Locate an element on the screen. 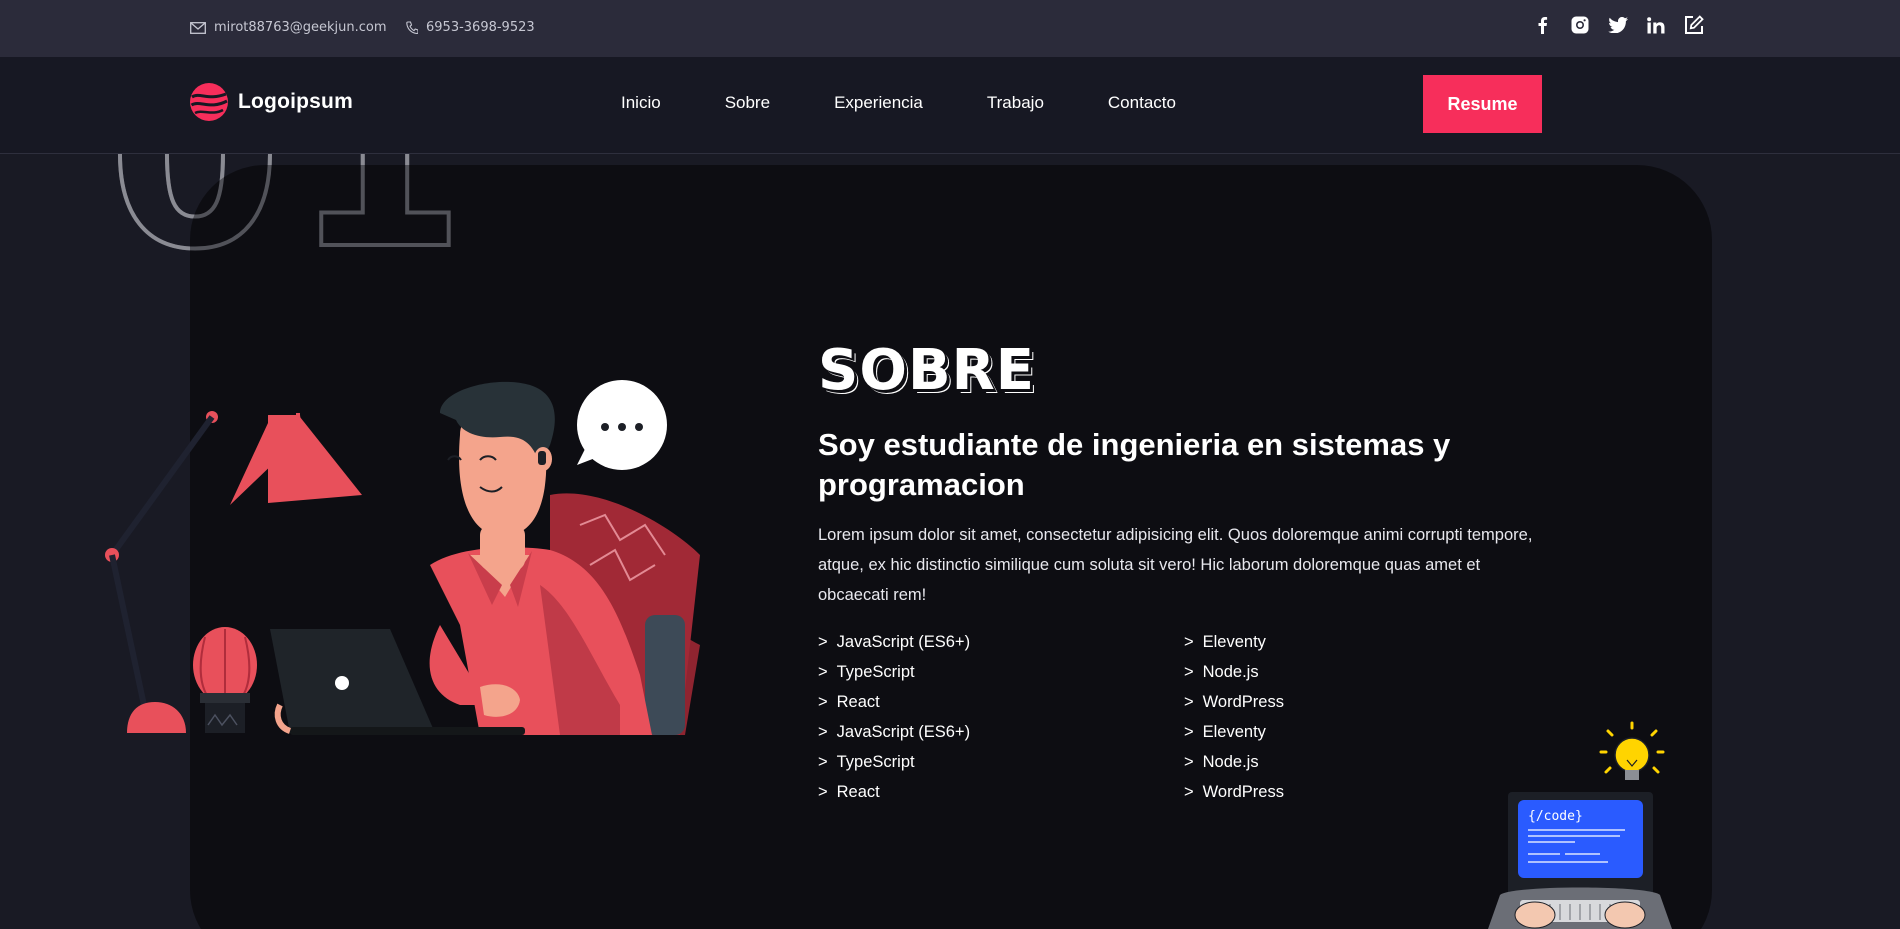  logo-icon is located at coordinates (209, 102).